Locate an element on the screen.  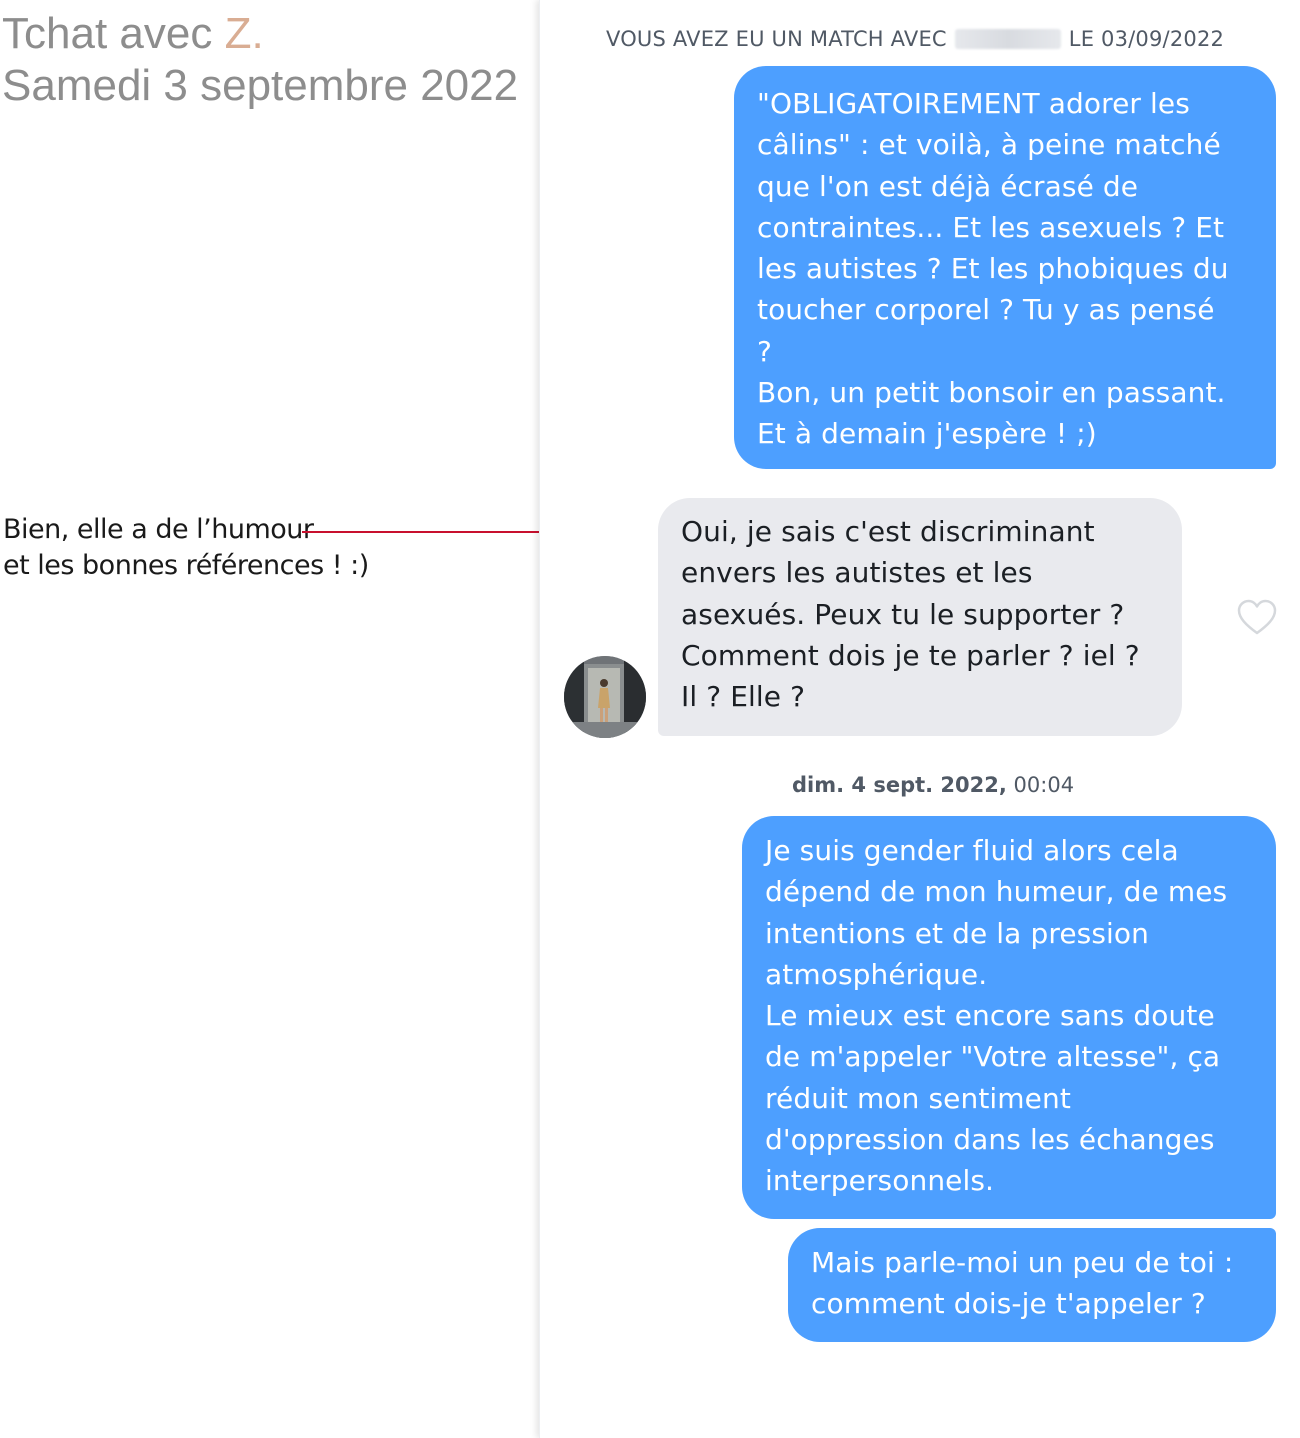
page-title: Tchat avec Z. Samedi 3 septembre 2022 is located at coordinates (260, 60).